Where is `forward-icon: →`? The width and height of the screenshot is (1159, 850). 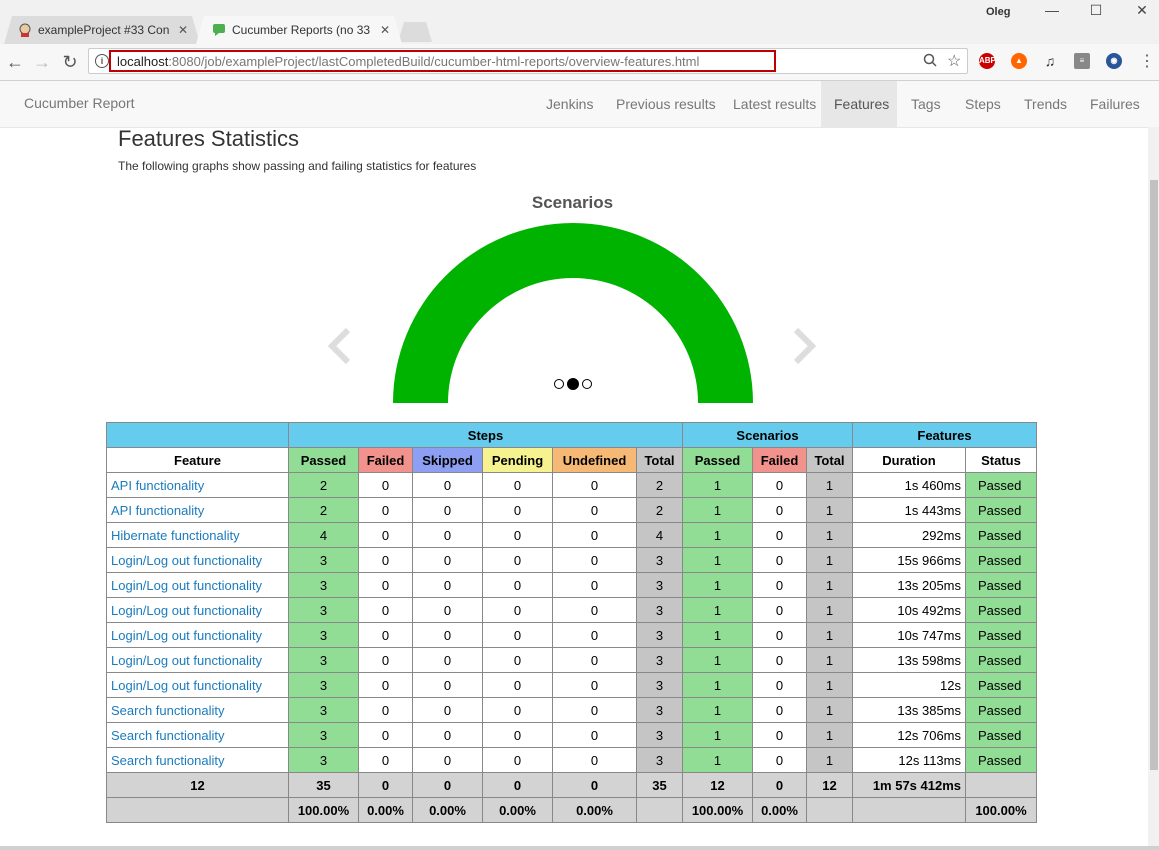 forward-icon: → is located at coordinates (42, 62).